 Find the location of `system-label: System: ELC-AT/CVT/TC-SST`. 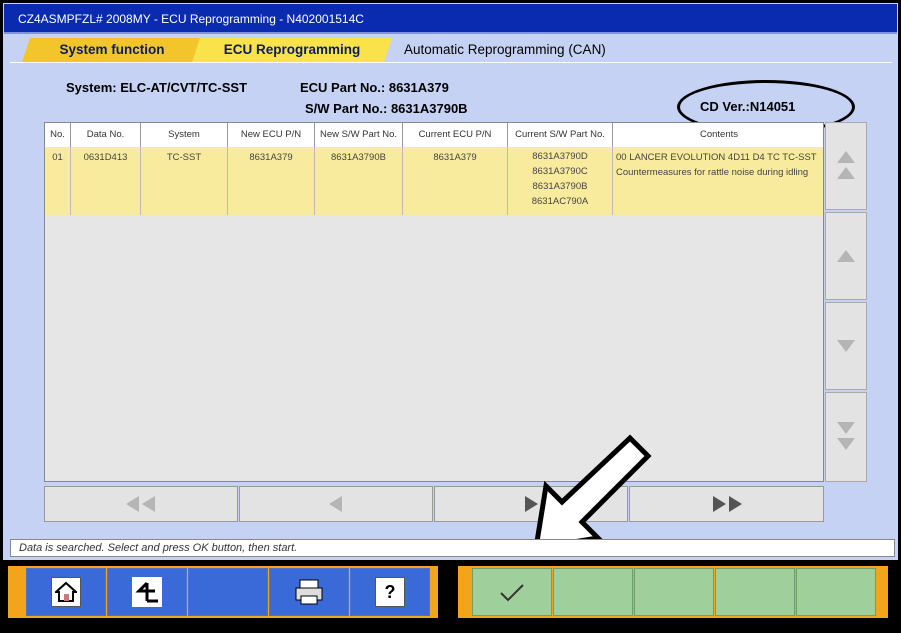

system-label: System: ELC-AT/CVT/TC-SST is located at coordinates (157, 87).